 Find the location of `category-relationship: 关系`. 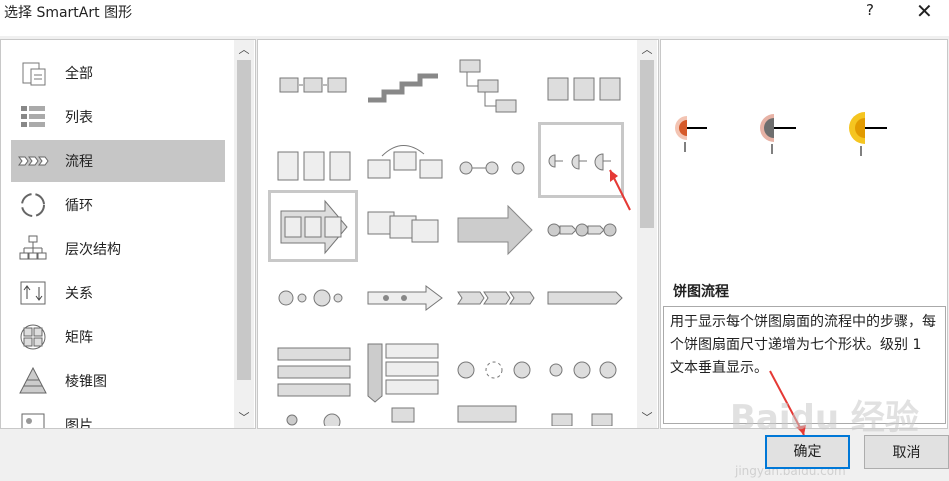

category-relationship: 关系 is located at coordinates (118, 293).